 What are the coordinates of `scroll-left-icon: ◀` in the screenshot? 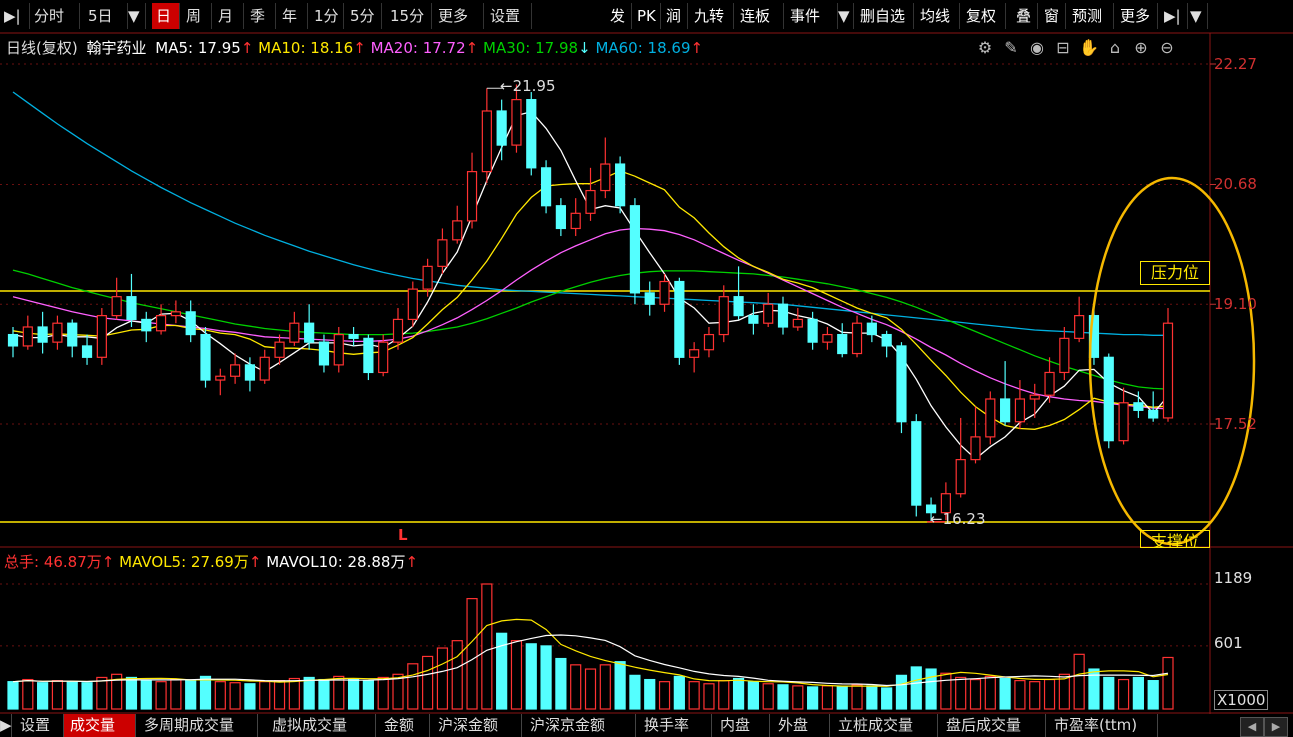 It's located at (1252, 727).